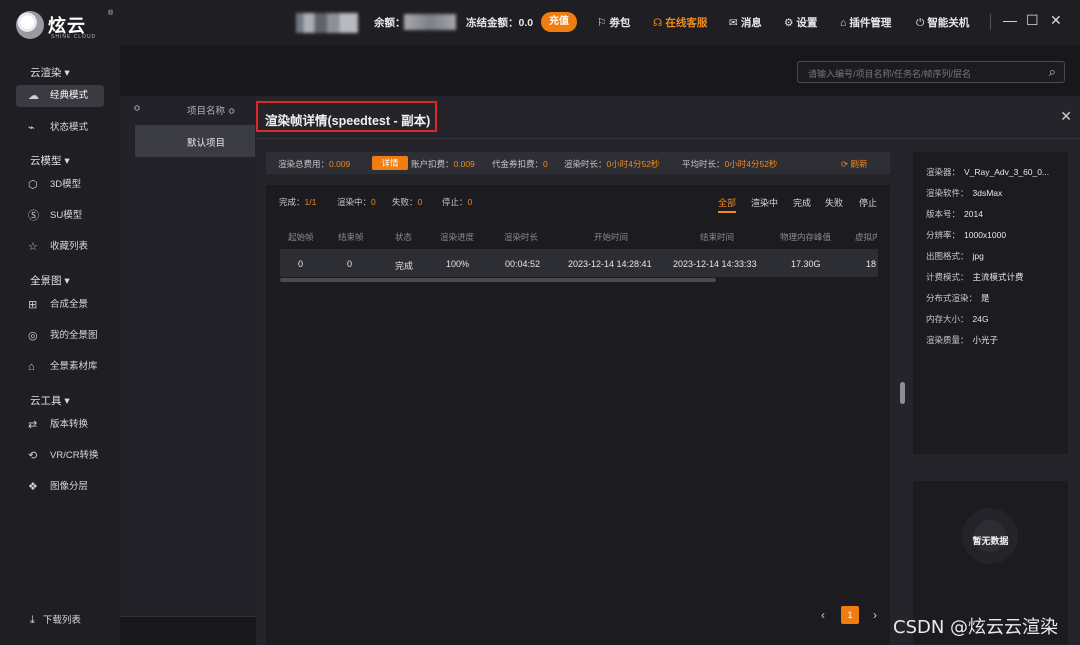 This screenshot has width=1080, height=645. I want to click on registered-mark: ®, so click(111, 13).